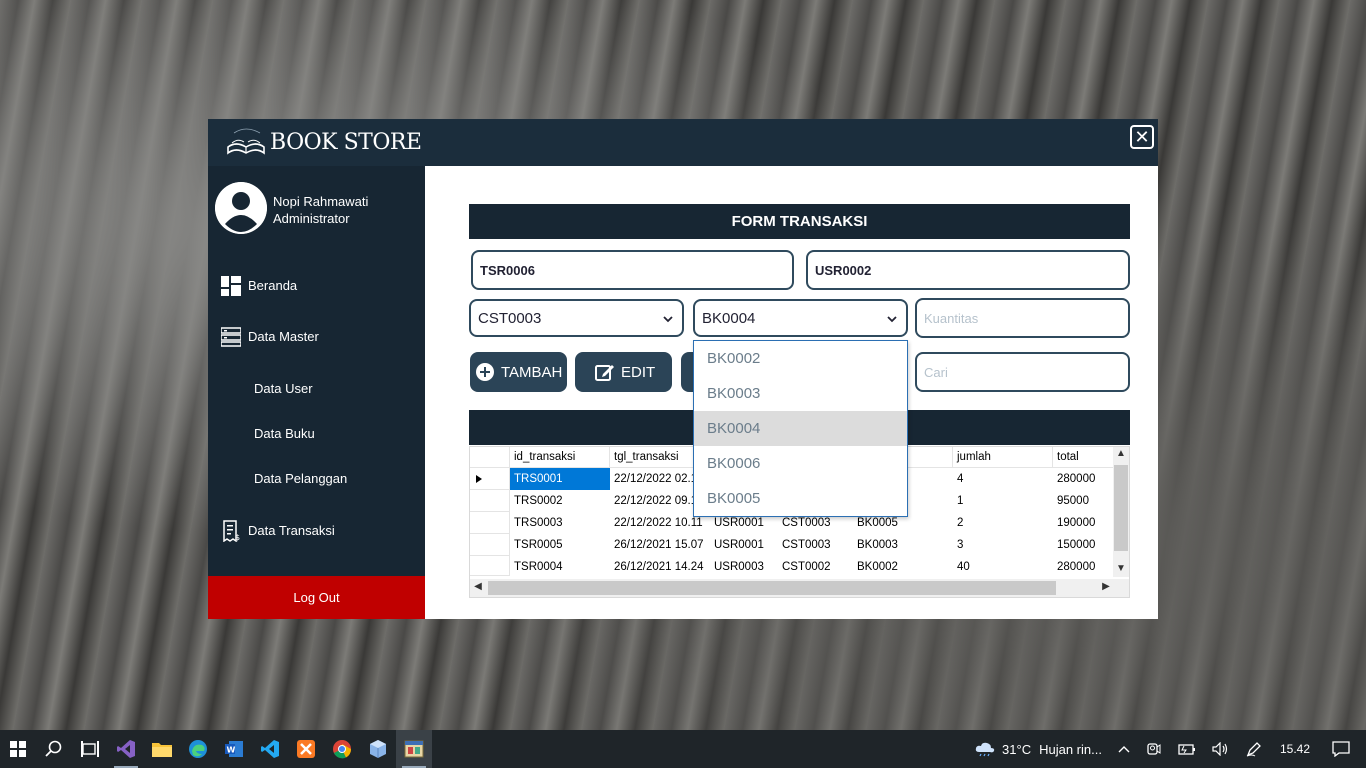 The image size is (1366, 768). I want to click on start-button, so click(18, 749).